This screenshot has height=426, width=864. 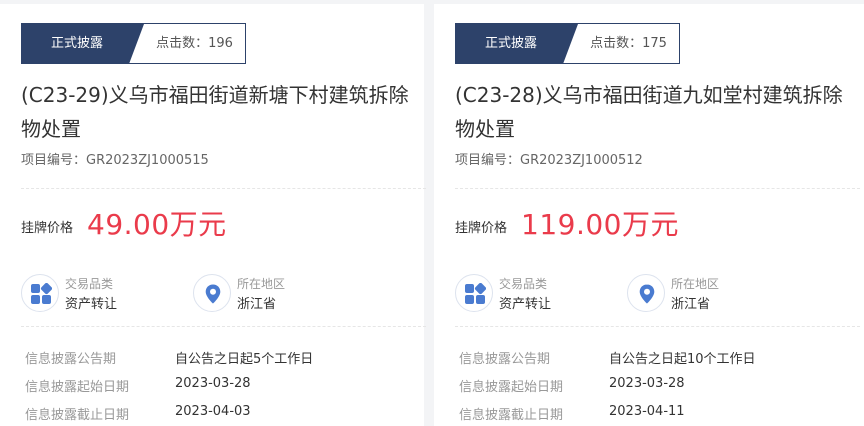 What do you see at coordinates (213, 411) in the screenshot?
I see `info-value: 2023-04-03` at bounding box center [213, 411].